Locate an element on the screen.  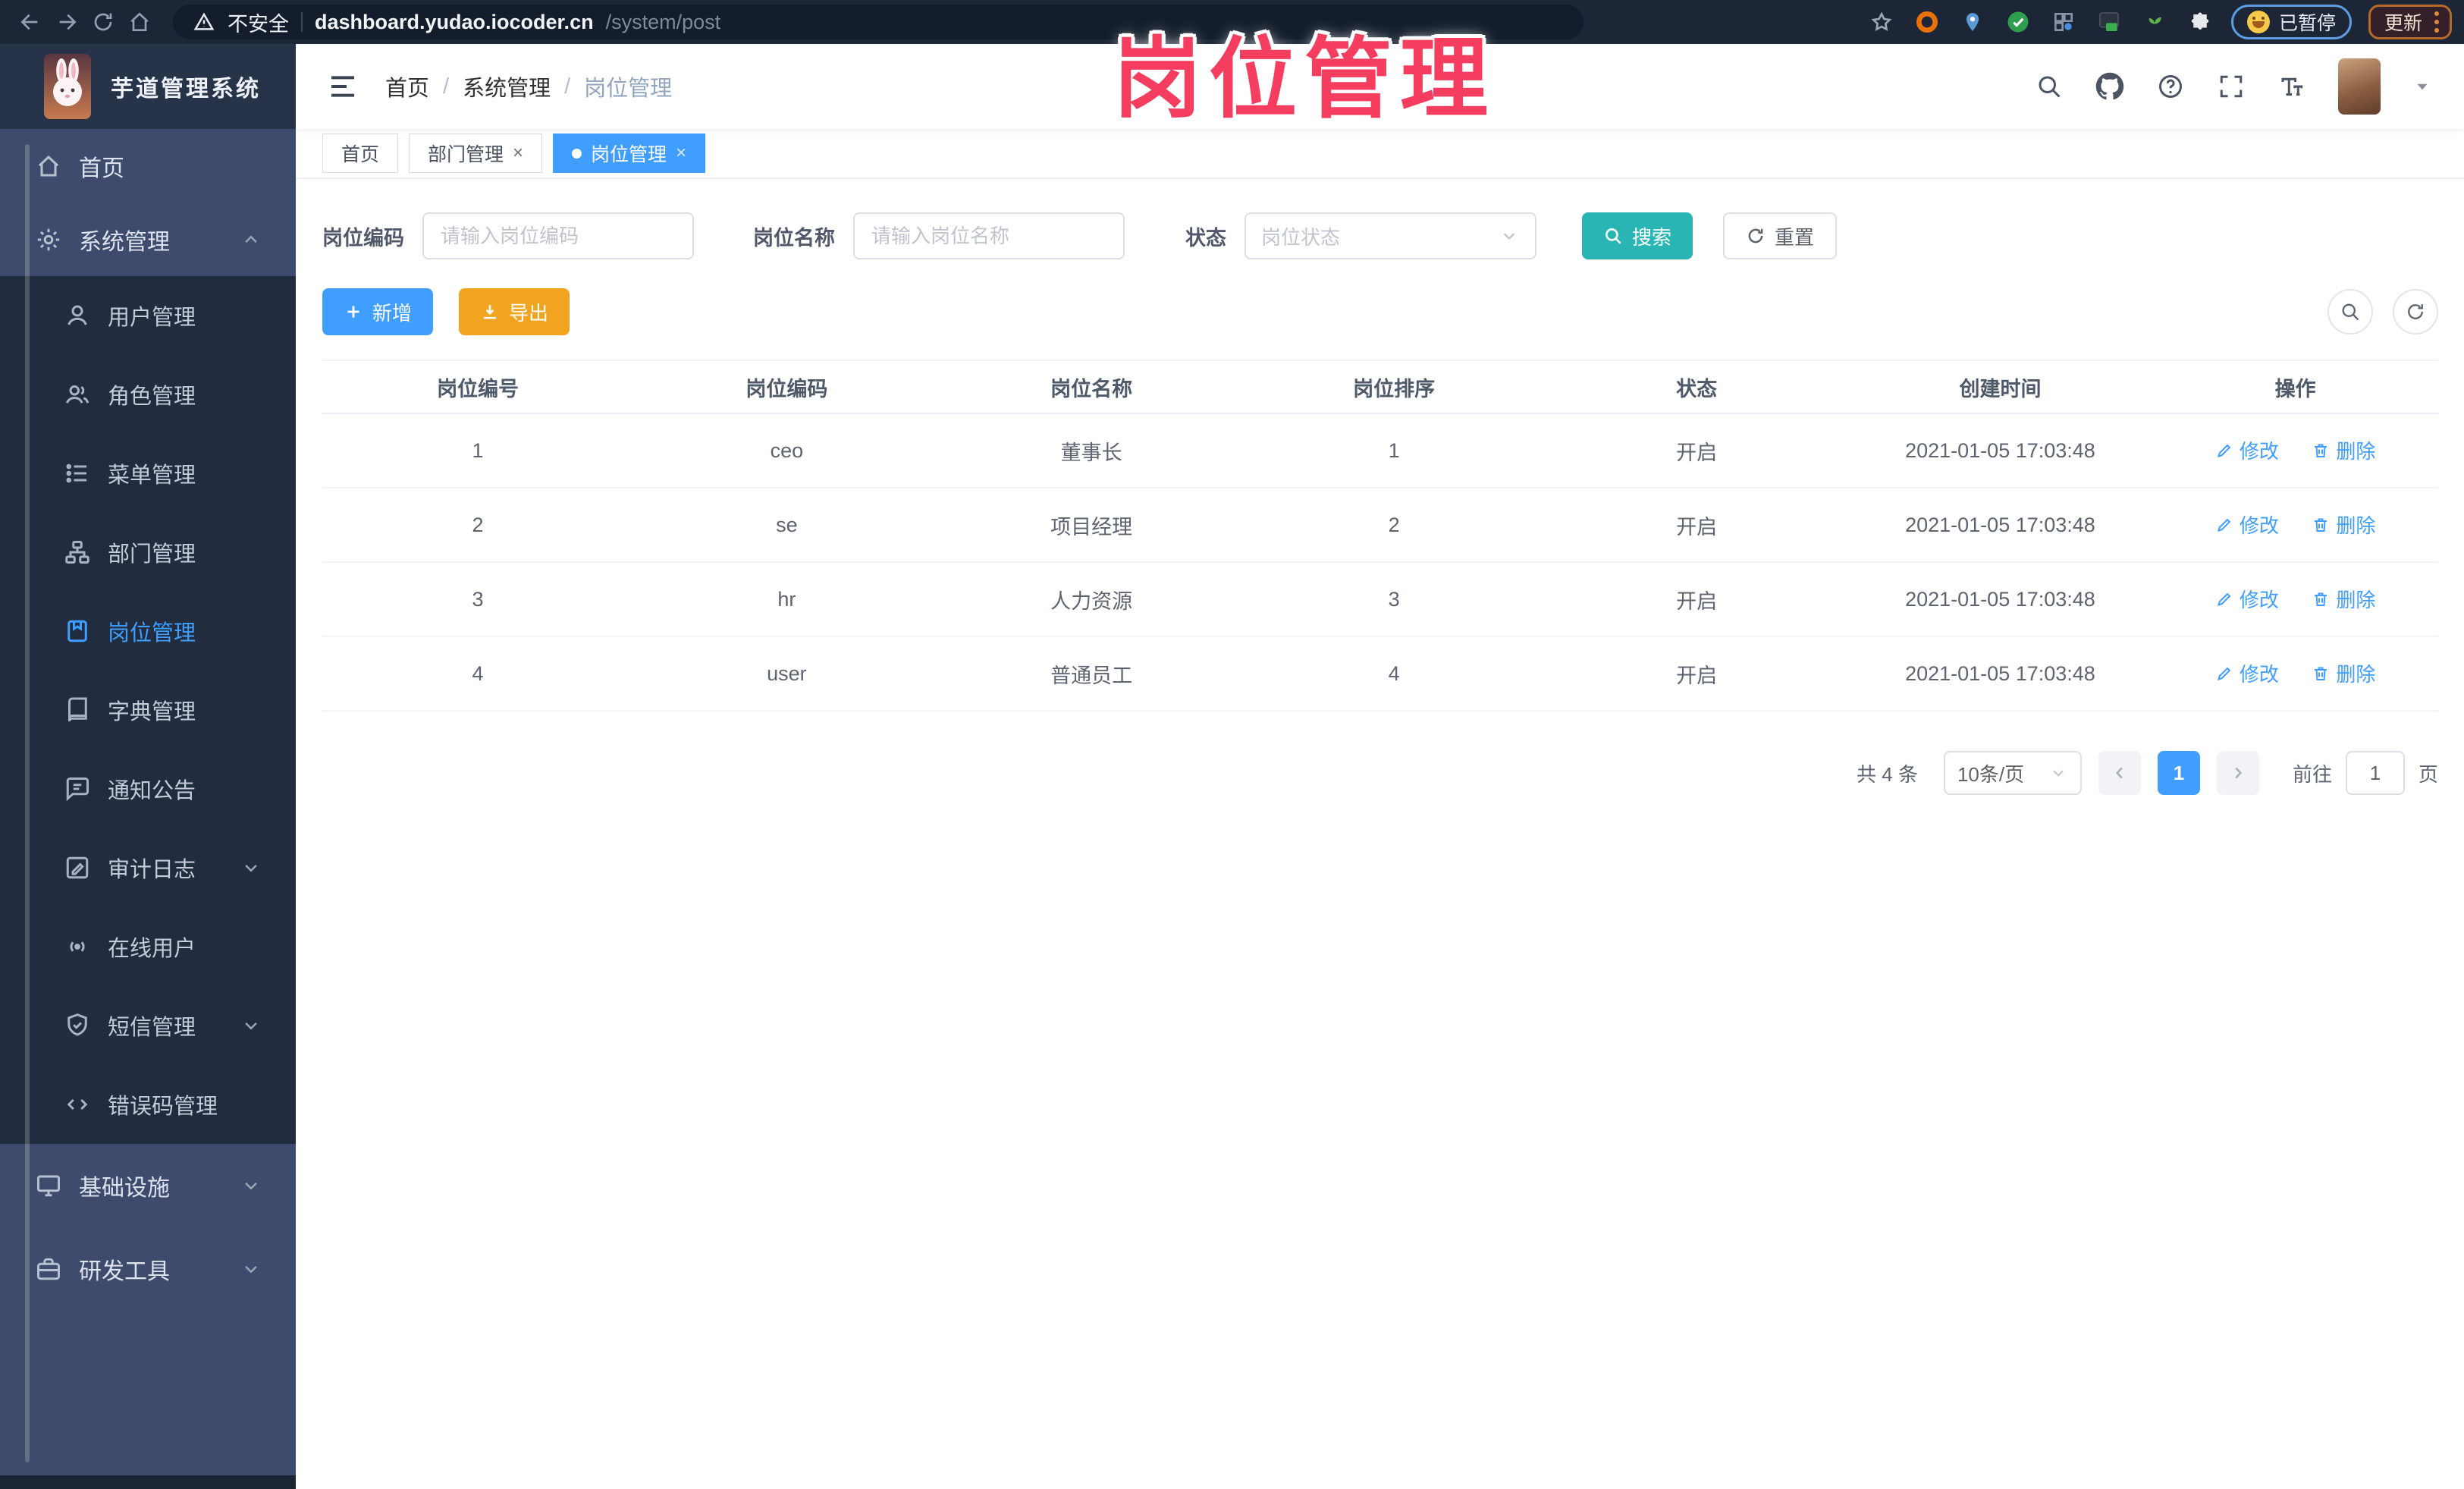
sidebar-item-system-management: 系统管理 is located at coordinates (148, 240).